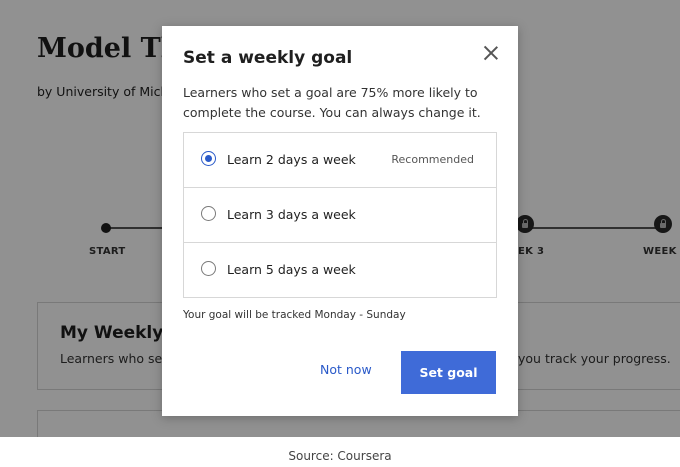 The width and height of the screenshot is (680, 467). I want to click on recommended-badge: Recommended, so click(432, 159).